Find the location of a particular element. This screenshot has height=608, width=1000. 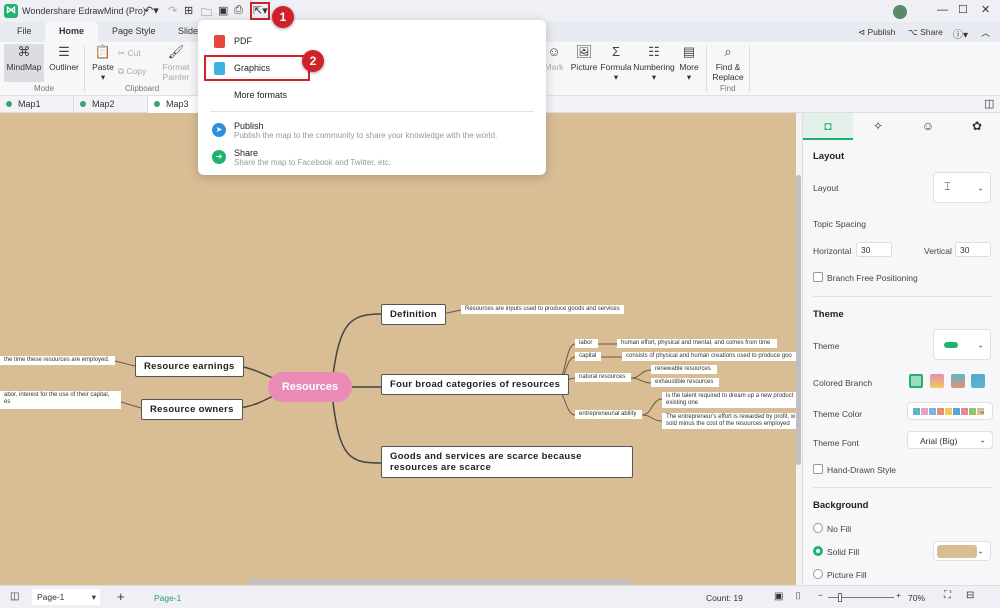

subtopic-labor: labor is located at coordinates (586, 343).